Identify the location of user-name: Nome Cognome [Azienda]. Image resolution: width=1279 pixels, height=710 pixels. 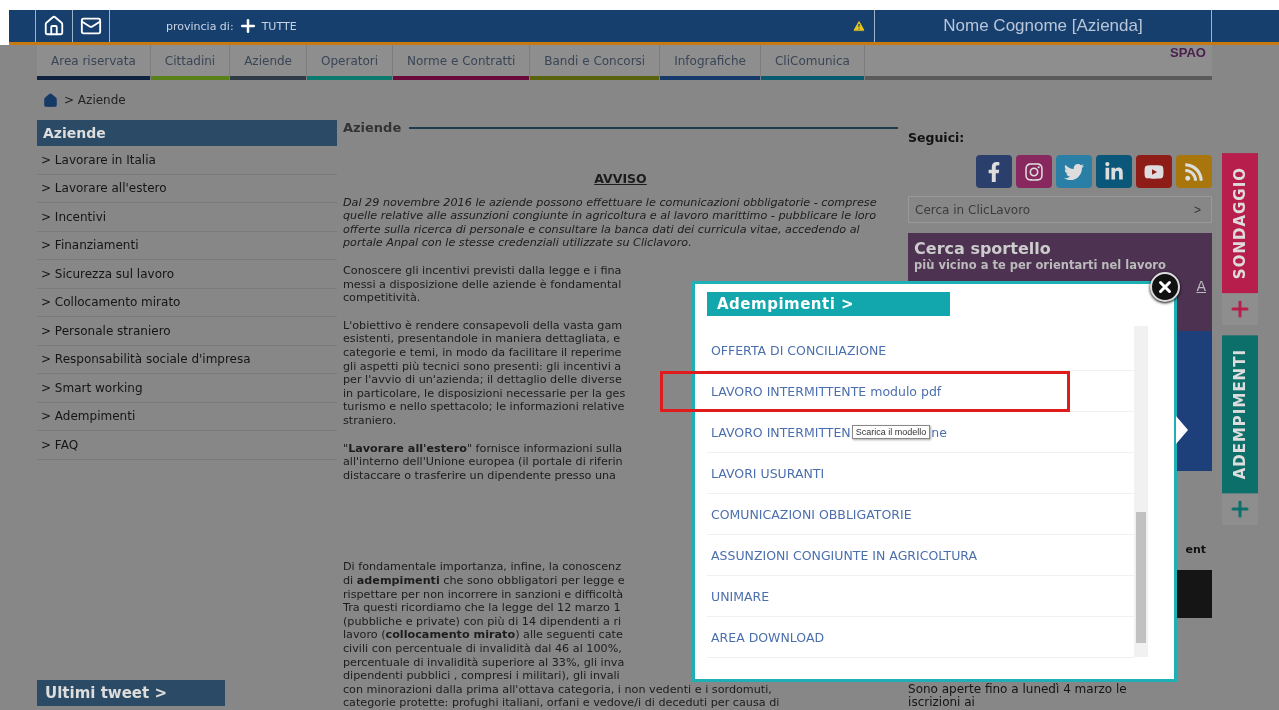
(1043, 26).